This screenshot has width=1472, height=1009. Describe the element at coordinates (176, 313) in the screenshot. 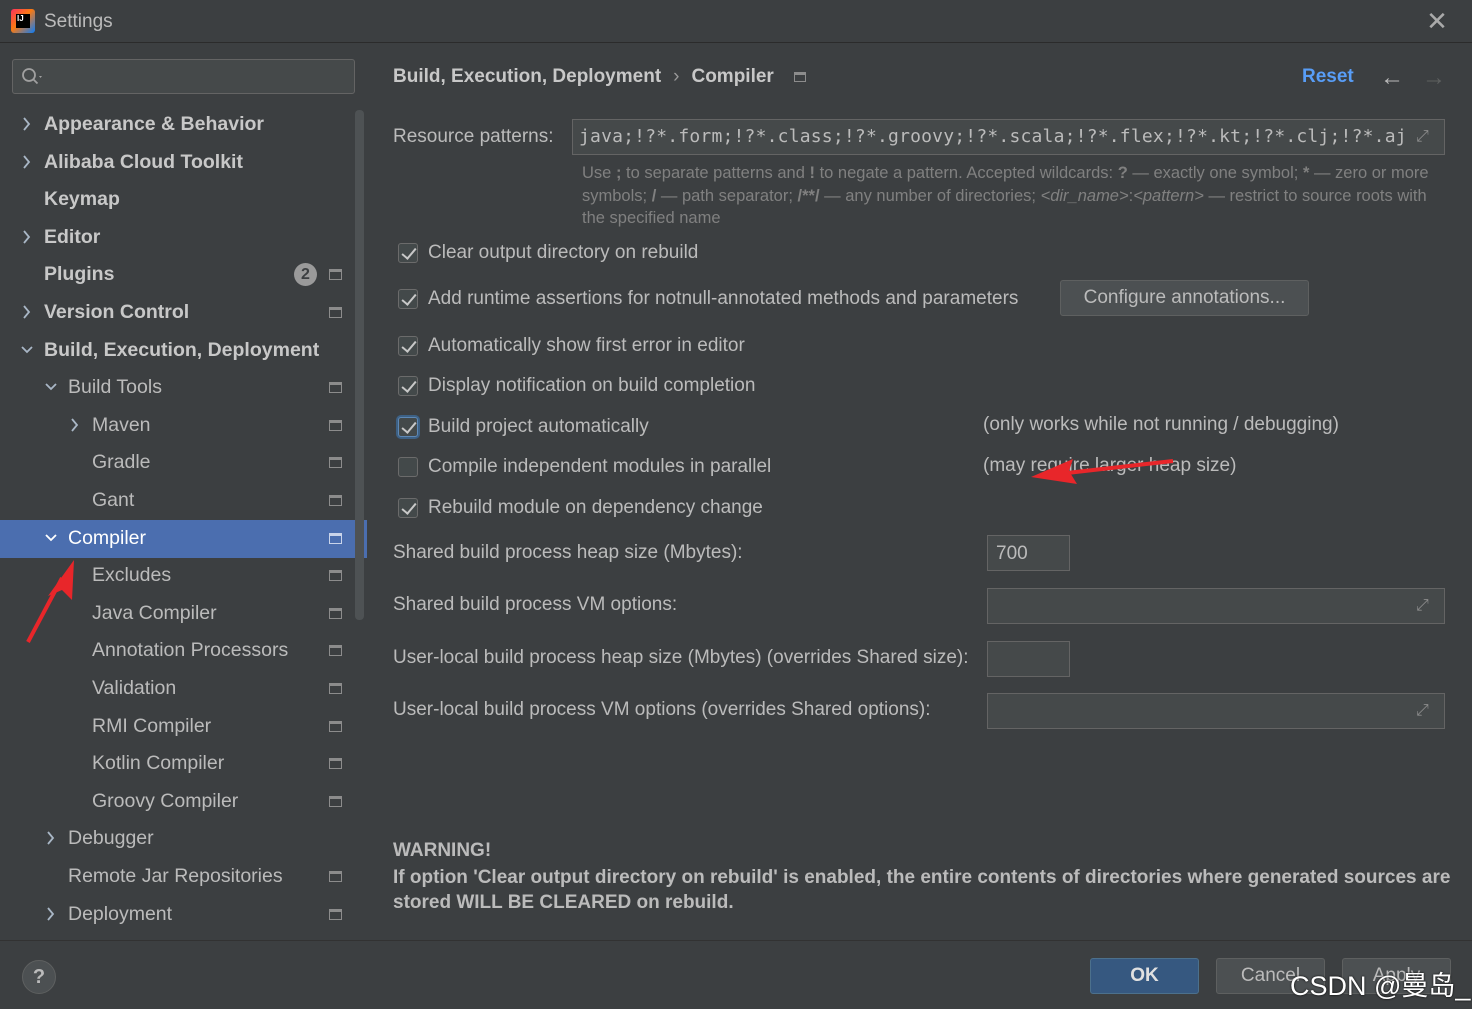

I see `sidebar-item-version-control: Version Control` at that location.